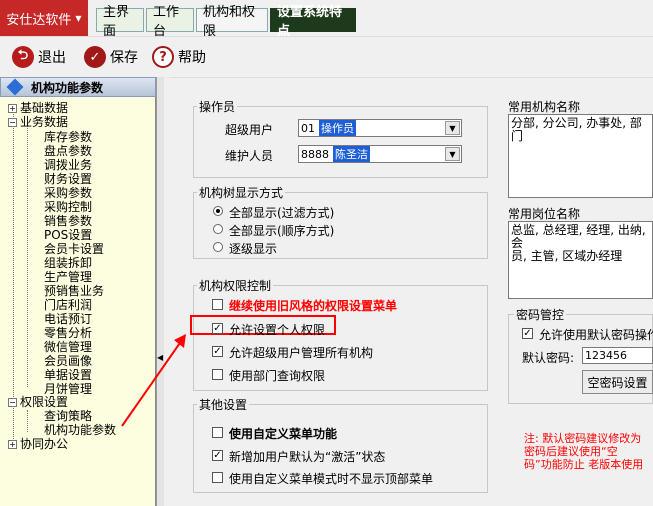 The width and height of the screenshot is (653, 506). What do you see at coordinates (277, 376) in the screenshot?
I see `perm-option-label: 使用部门查询权限` at bounding box center [277, 376].